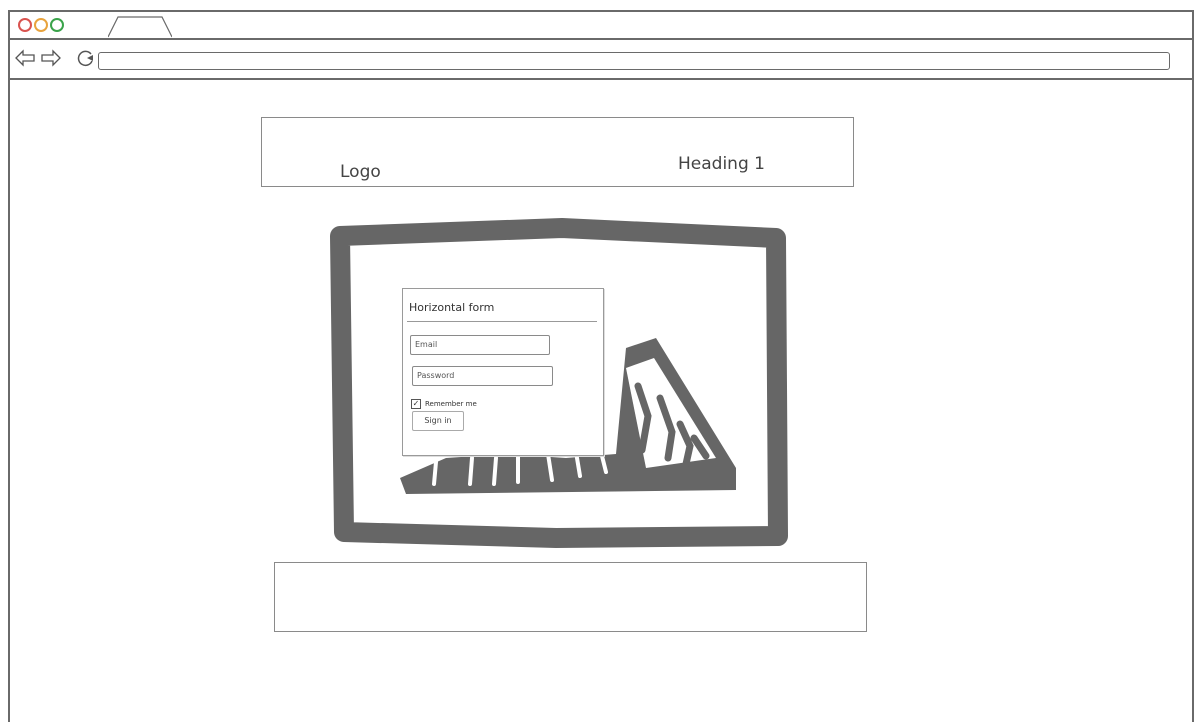 The image size is (1194, 722). What do you see at coordinates (140, 27) in the screenshot?
I see `browser-tab` at bounding box center [140, 27].